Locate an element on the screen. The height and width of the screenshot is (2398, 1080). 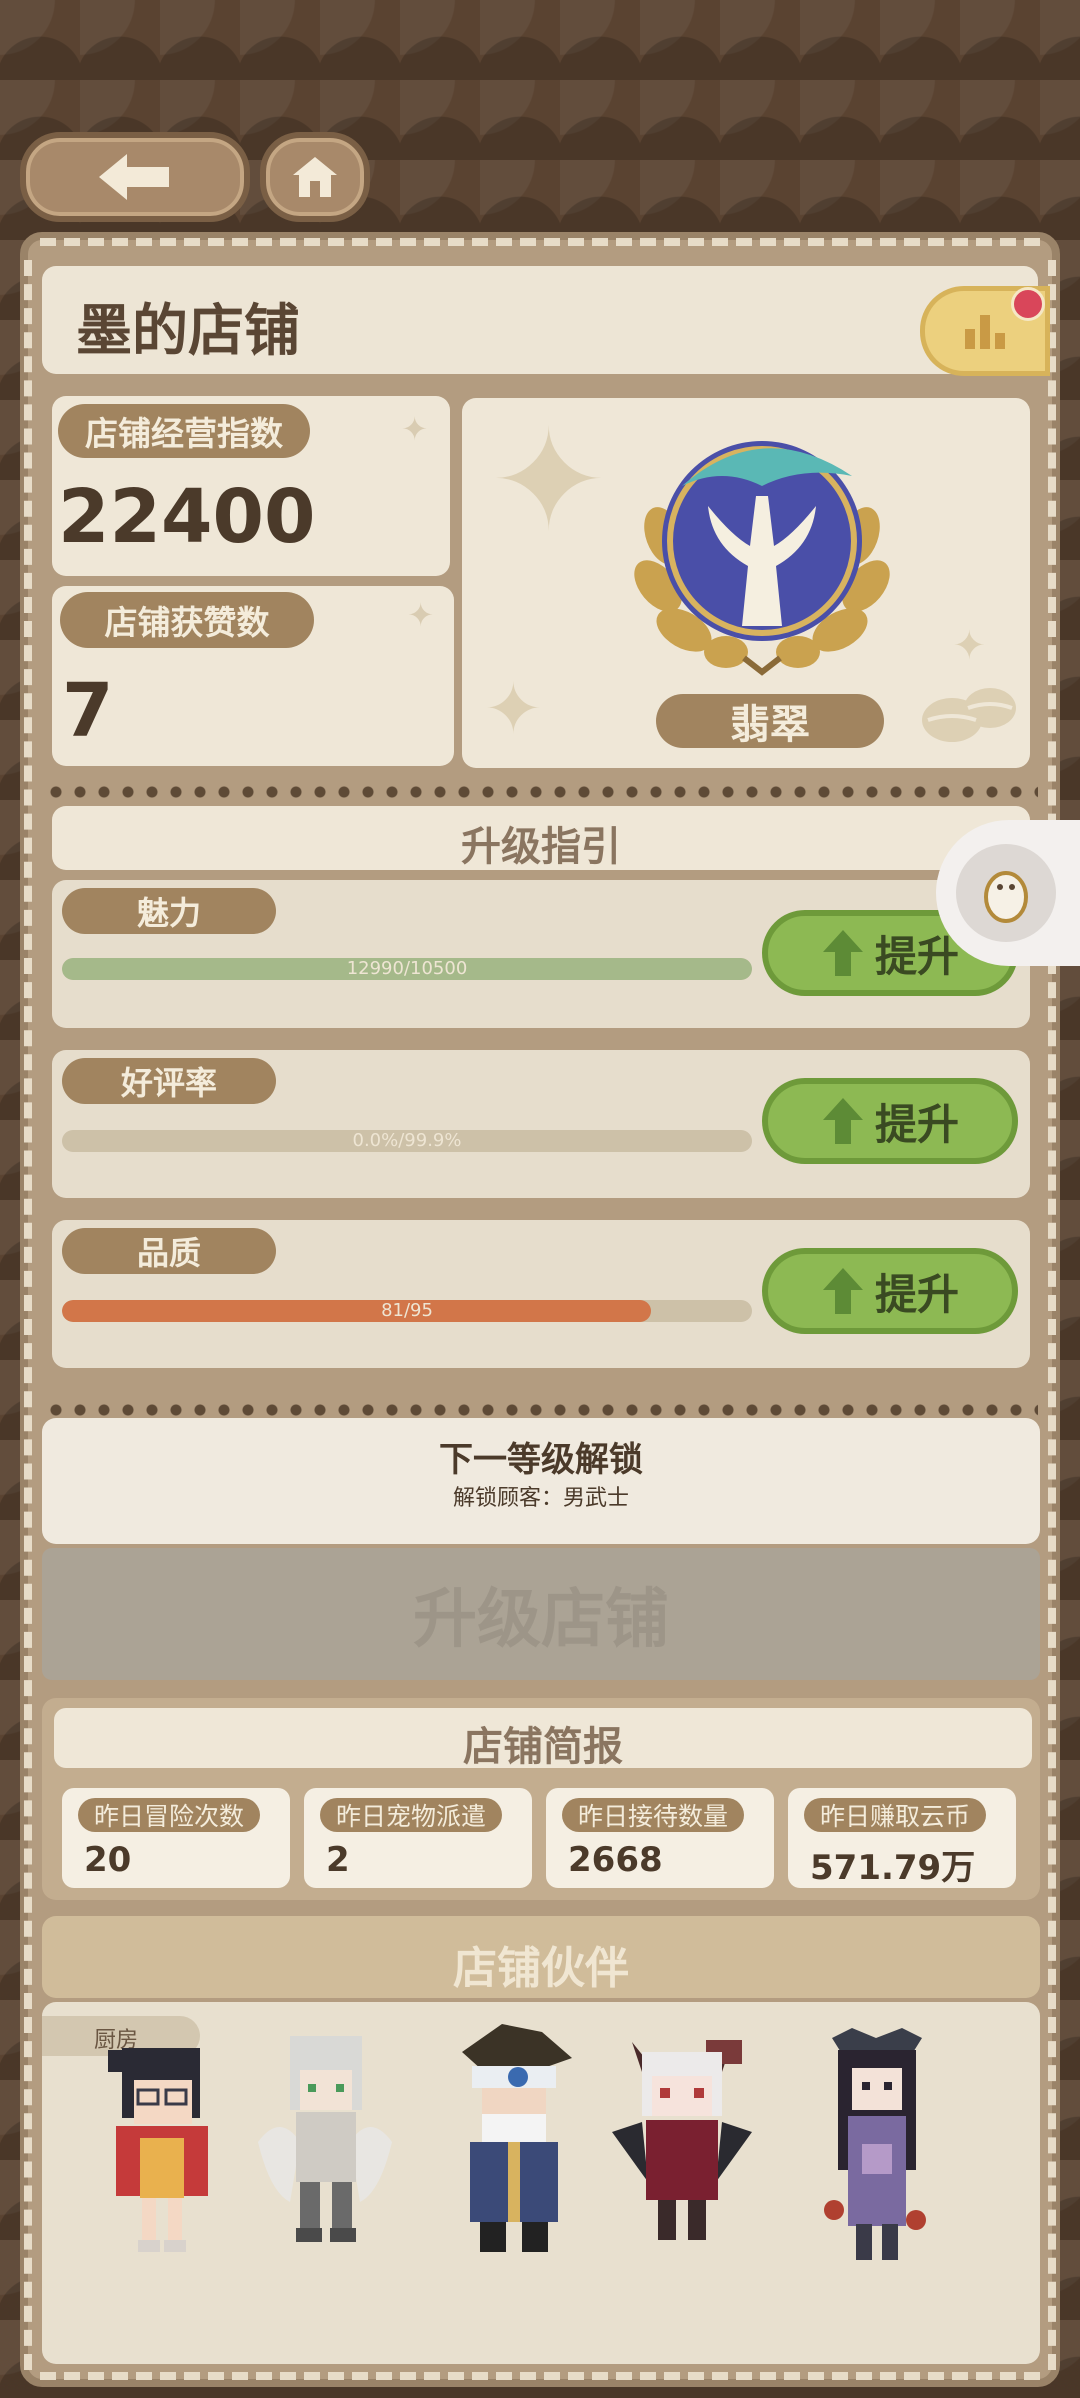
partners-area: 厨房 is located at coordinates (541, 2183).